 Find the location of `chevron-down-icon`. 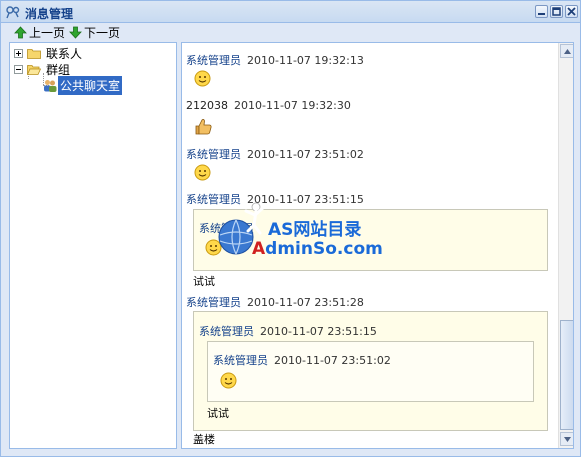

chevron-down-icon is located at coordinates (567, 439).